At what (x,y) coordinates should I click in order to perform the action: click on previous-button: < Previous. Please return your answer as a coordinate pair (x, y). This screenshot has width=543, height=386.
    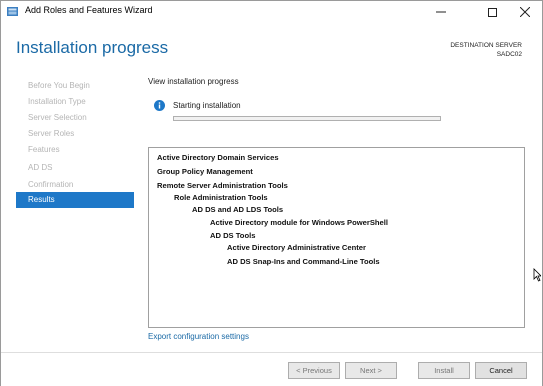
    Looking at the image, I should click on (314, 370).